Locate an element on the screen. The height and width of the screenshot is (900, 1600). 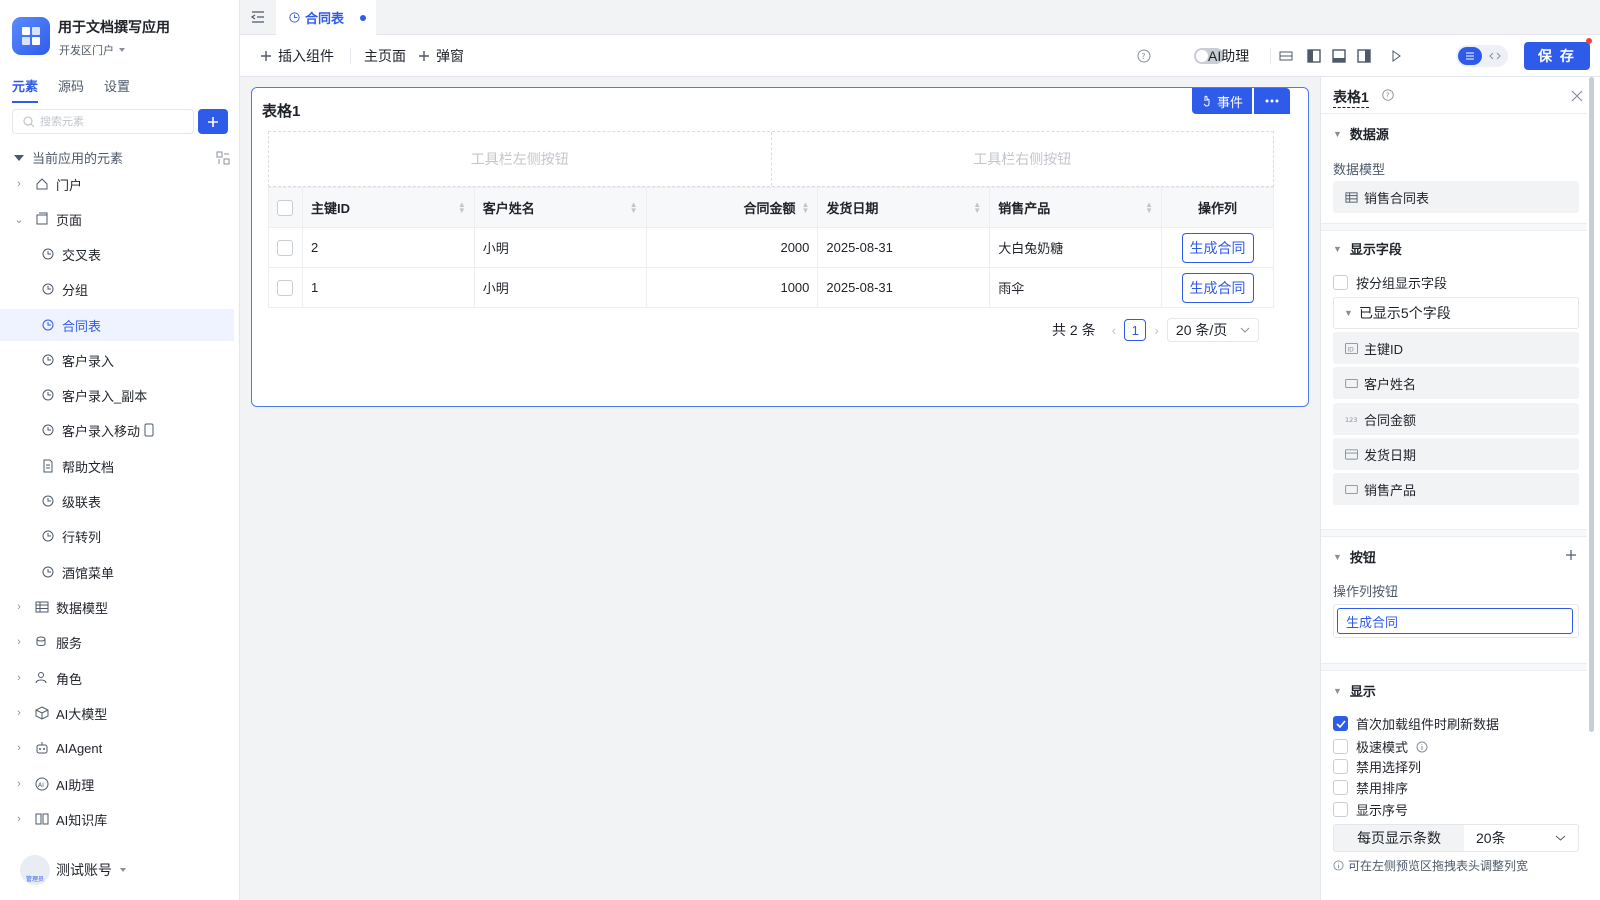
sidebar-item-pages: ⌄ 页面 is located at coordinates (117, 219).